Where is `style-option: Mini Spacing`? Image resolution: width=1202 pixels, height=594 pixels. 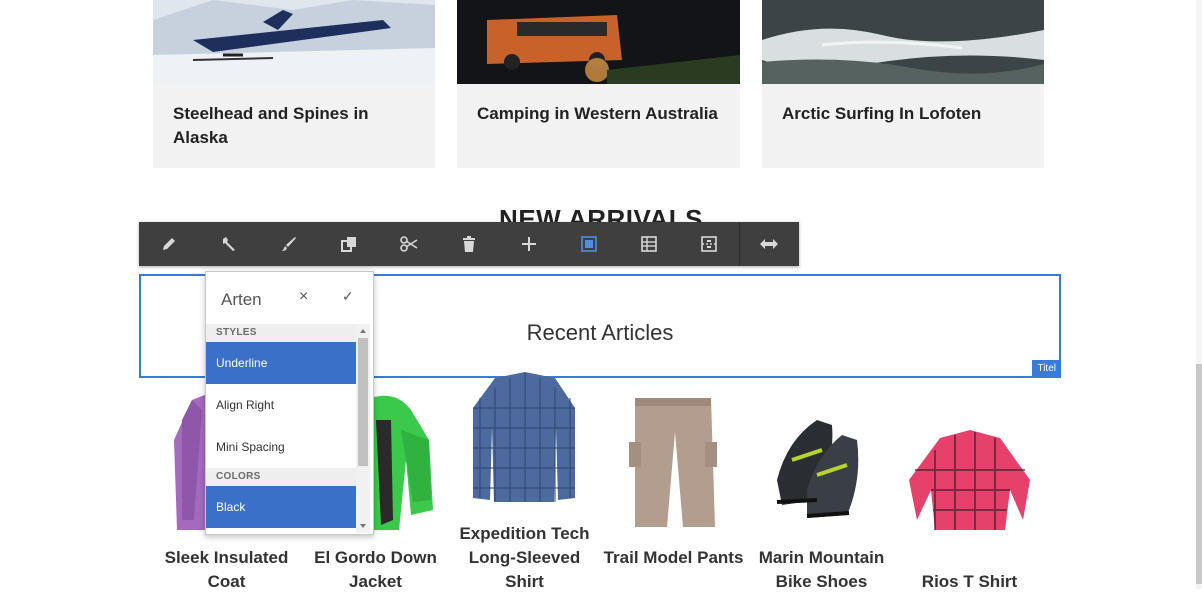
style-option: Mini Spacing is located at coordinates (281, 447).